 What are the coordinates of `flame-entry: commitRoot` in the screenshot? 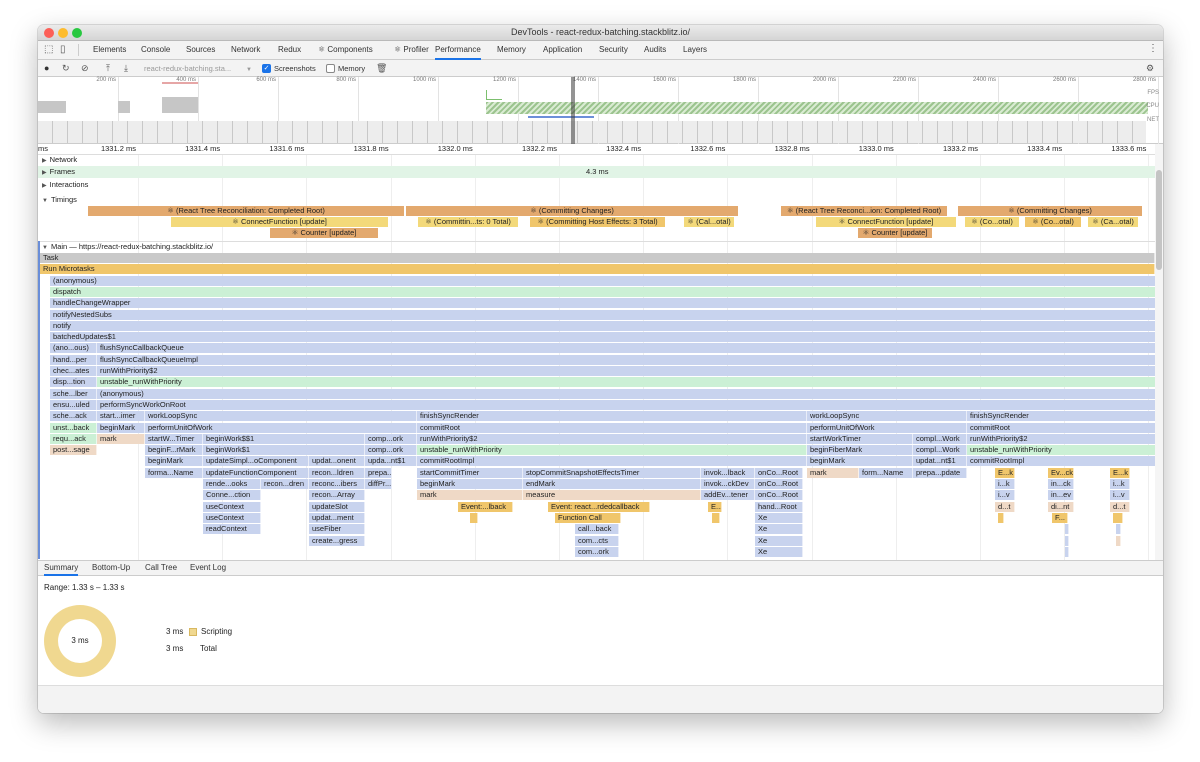 It's located at (1062, 427).